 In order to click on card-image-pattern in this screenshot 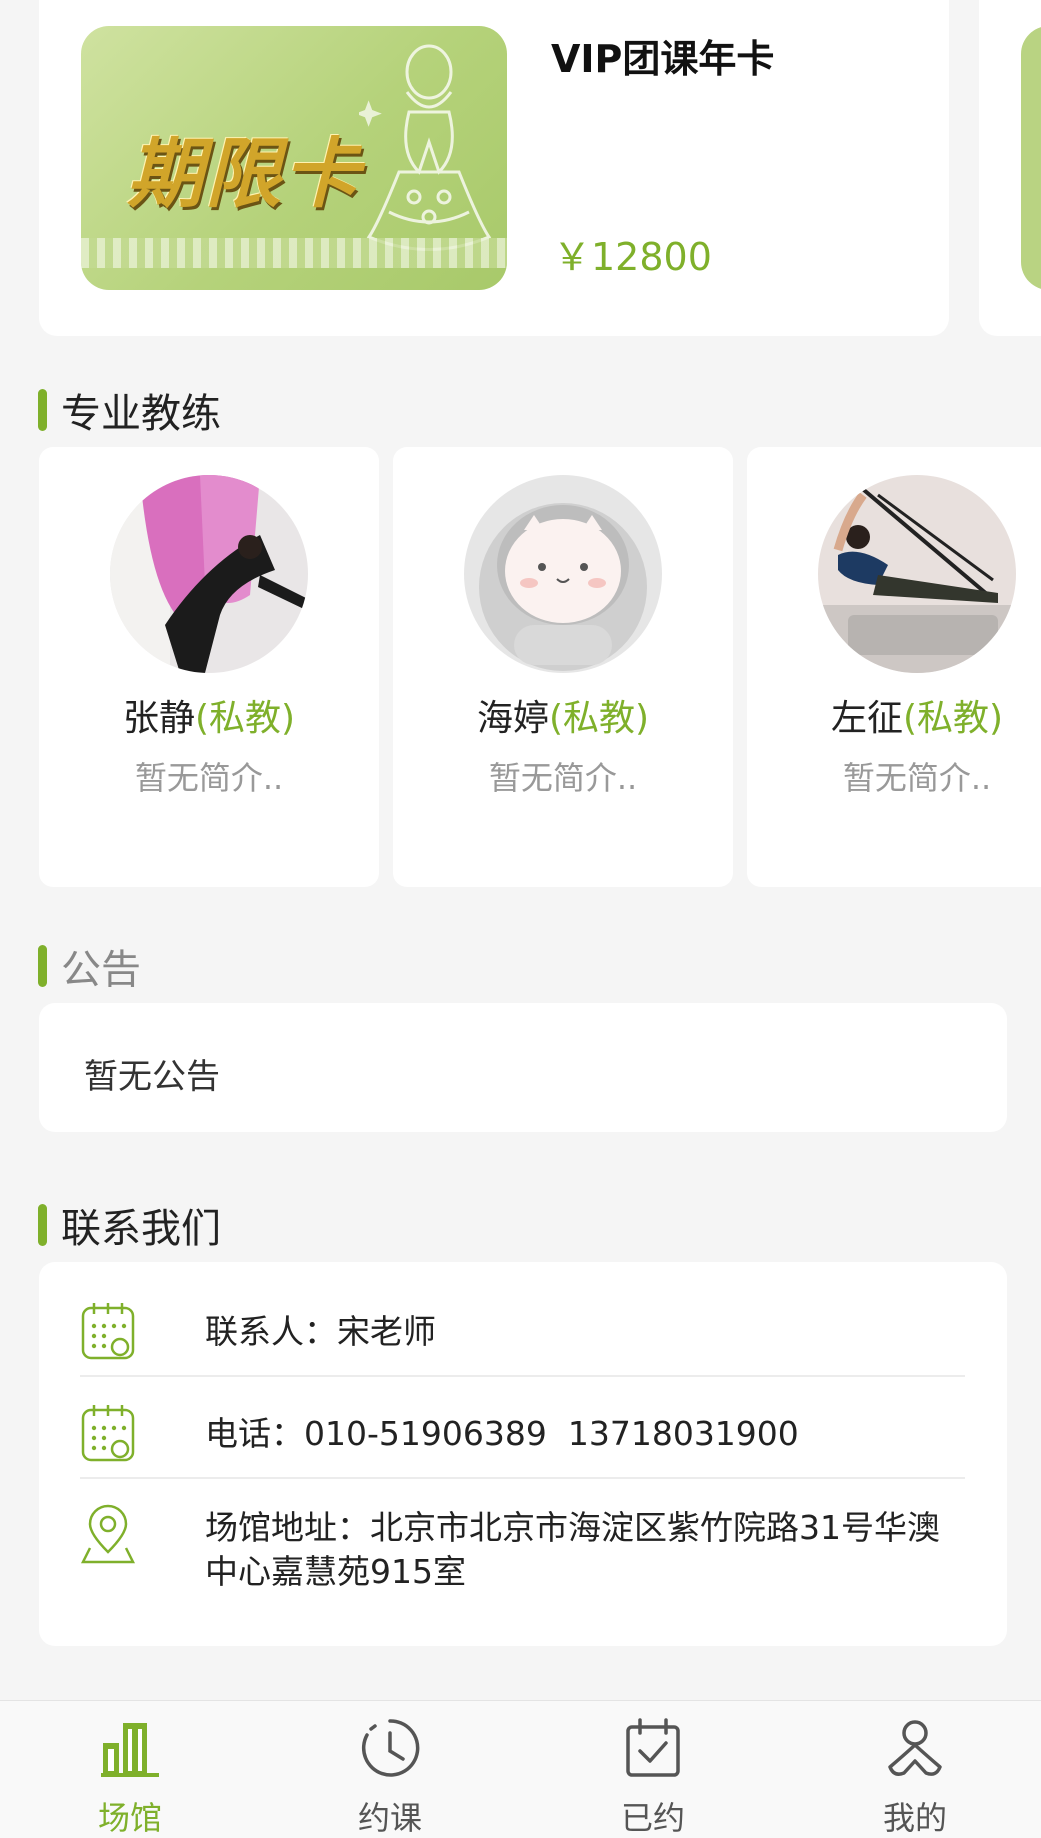, I will do `click(294, 253)`.